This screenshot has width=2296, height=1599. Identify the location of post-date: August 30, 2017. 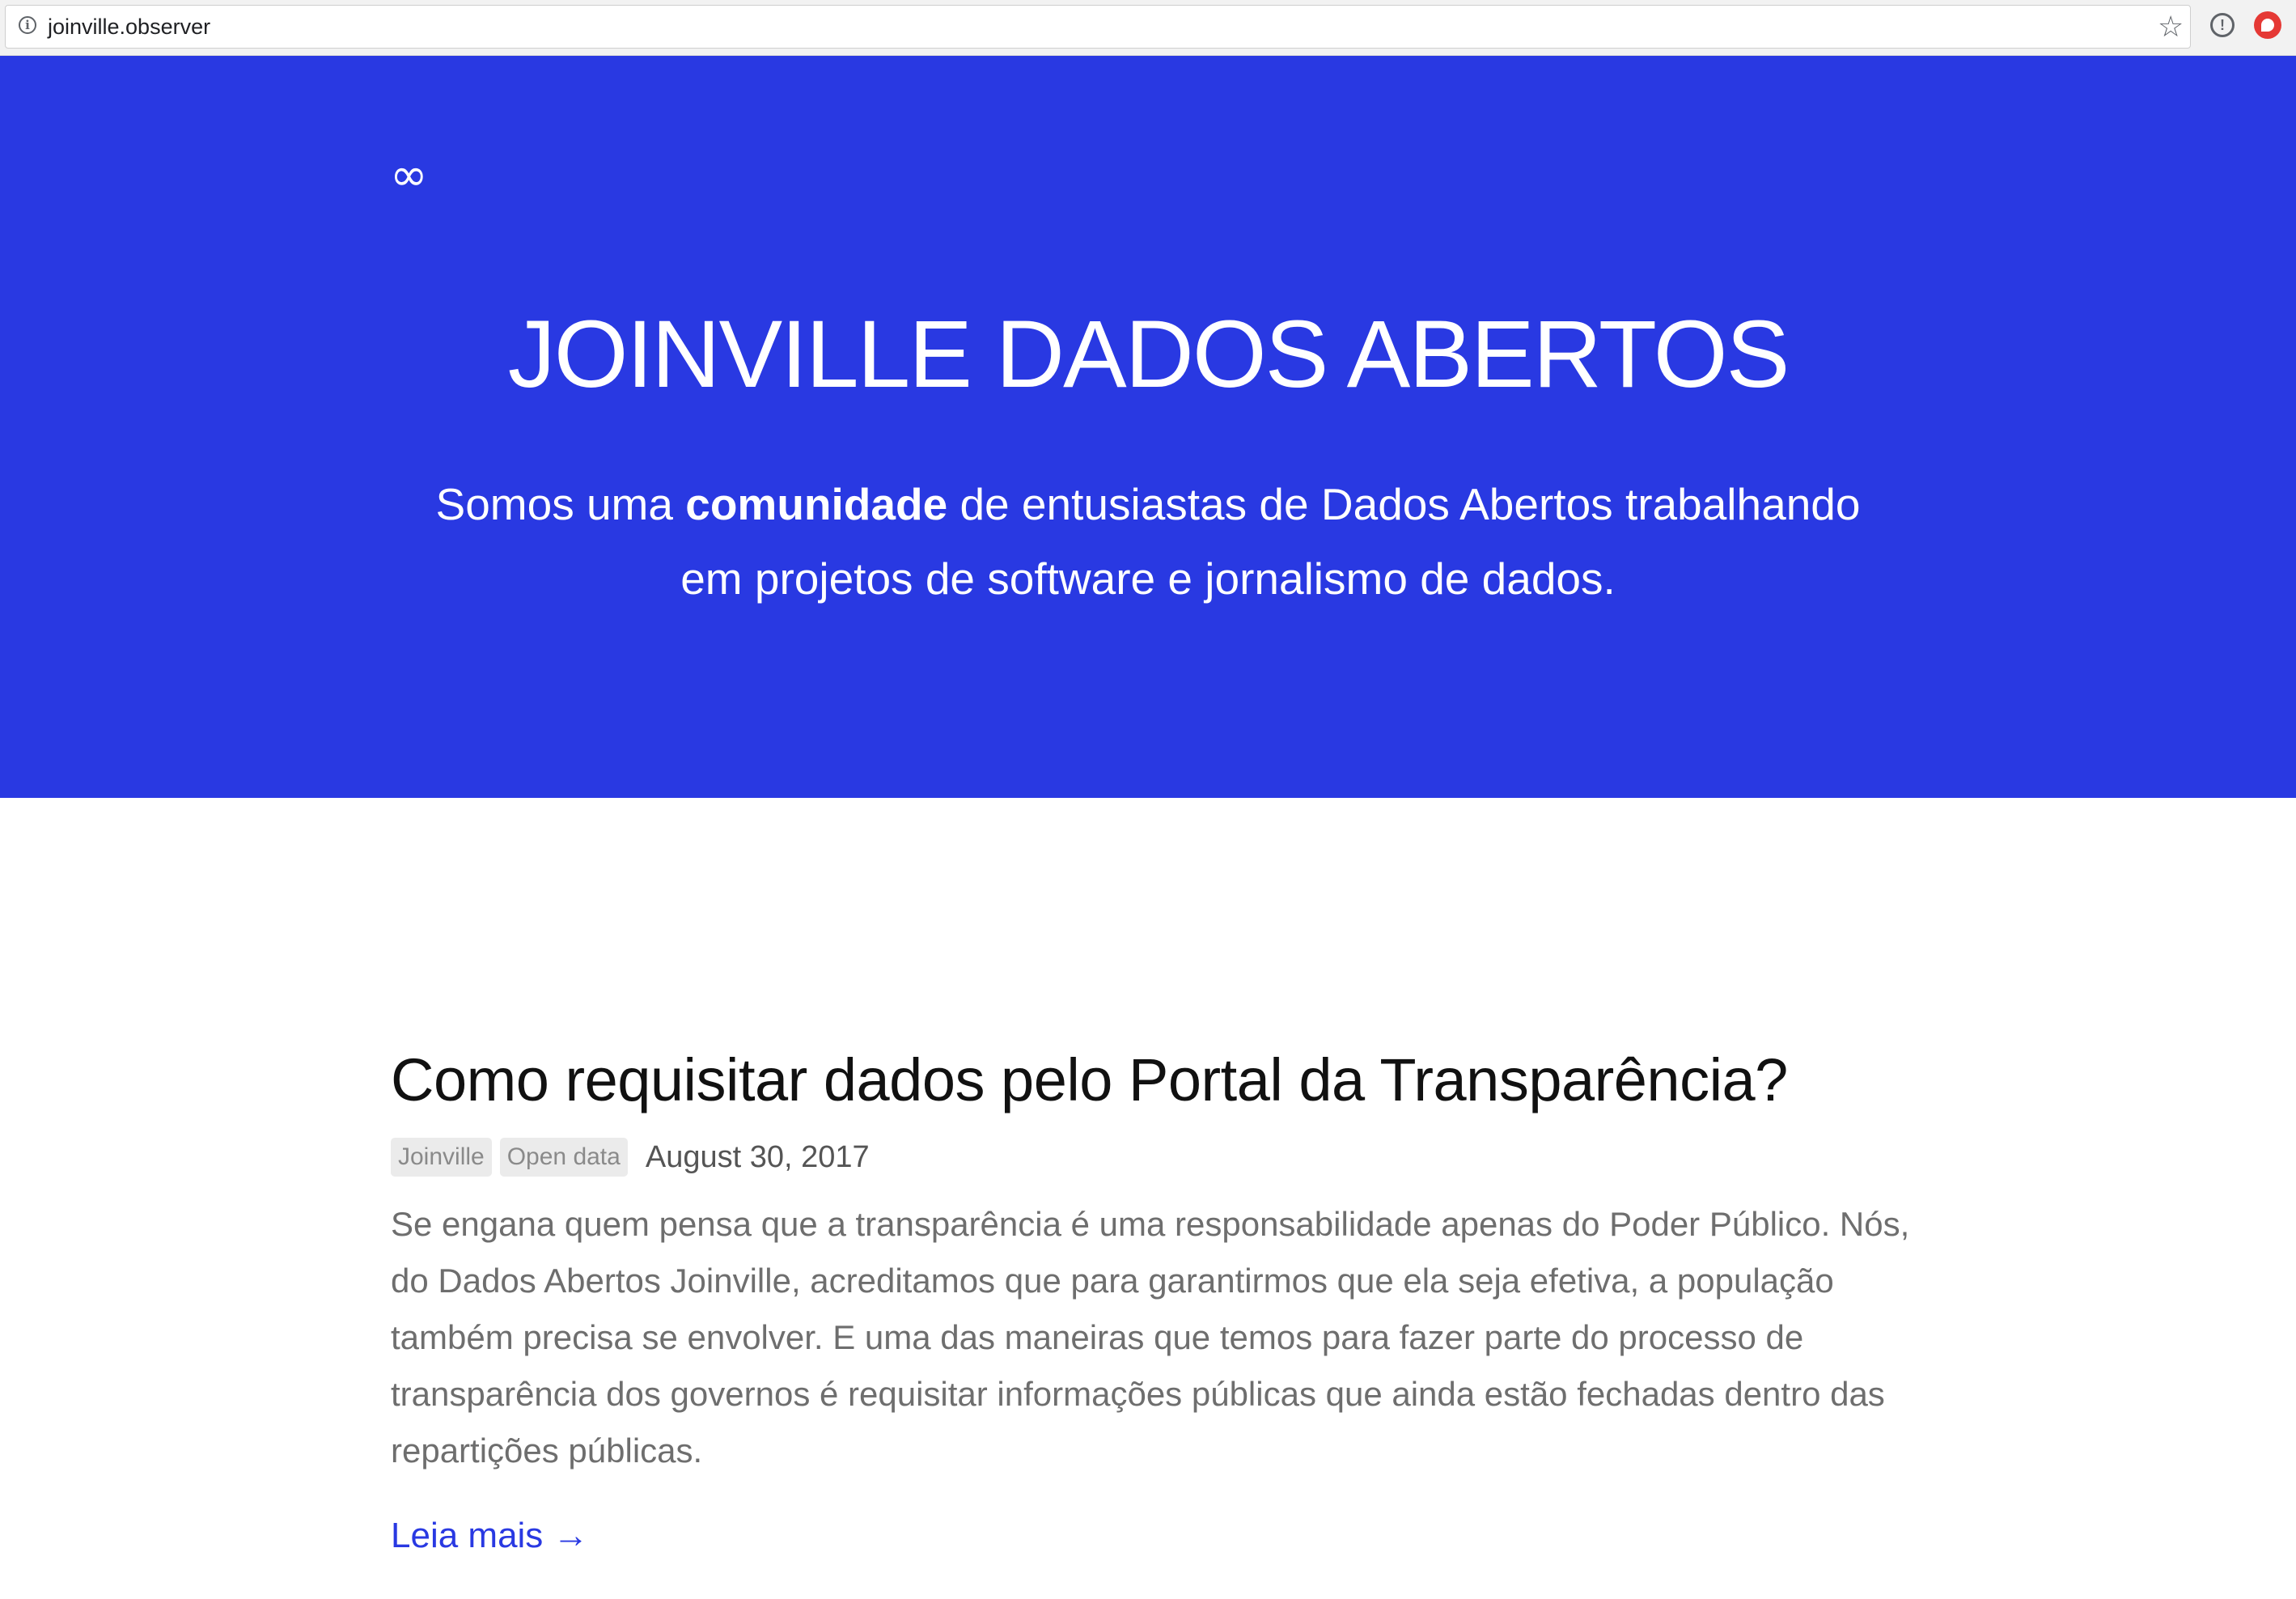
(757, 1157).